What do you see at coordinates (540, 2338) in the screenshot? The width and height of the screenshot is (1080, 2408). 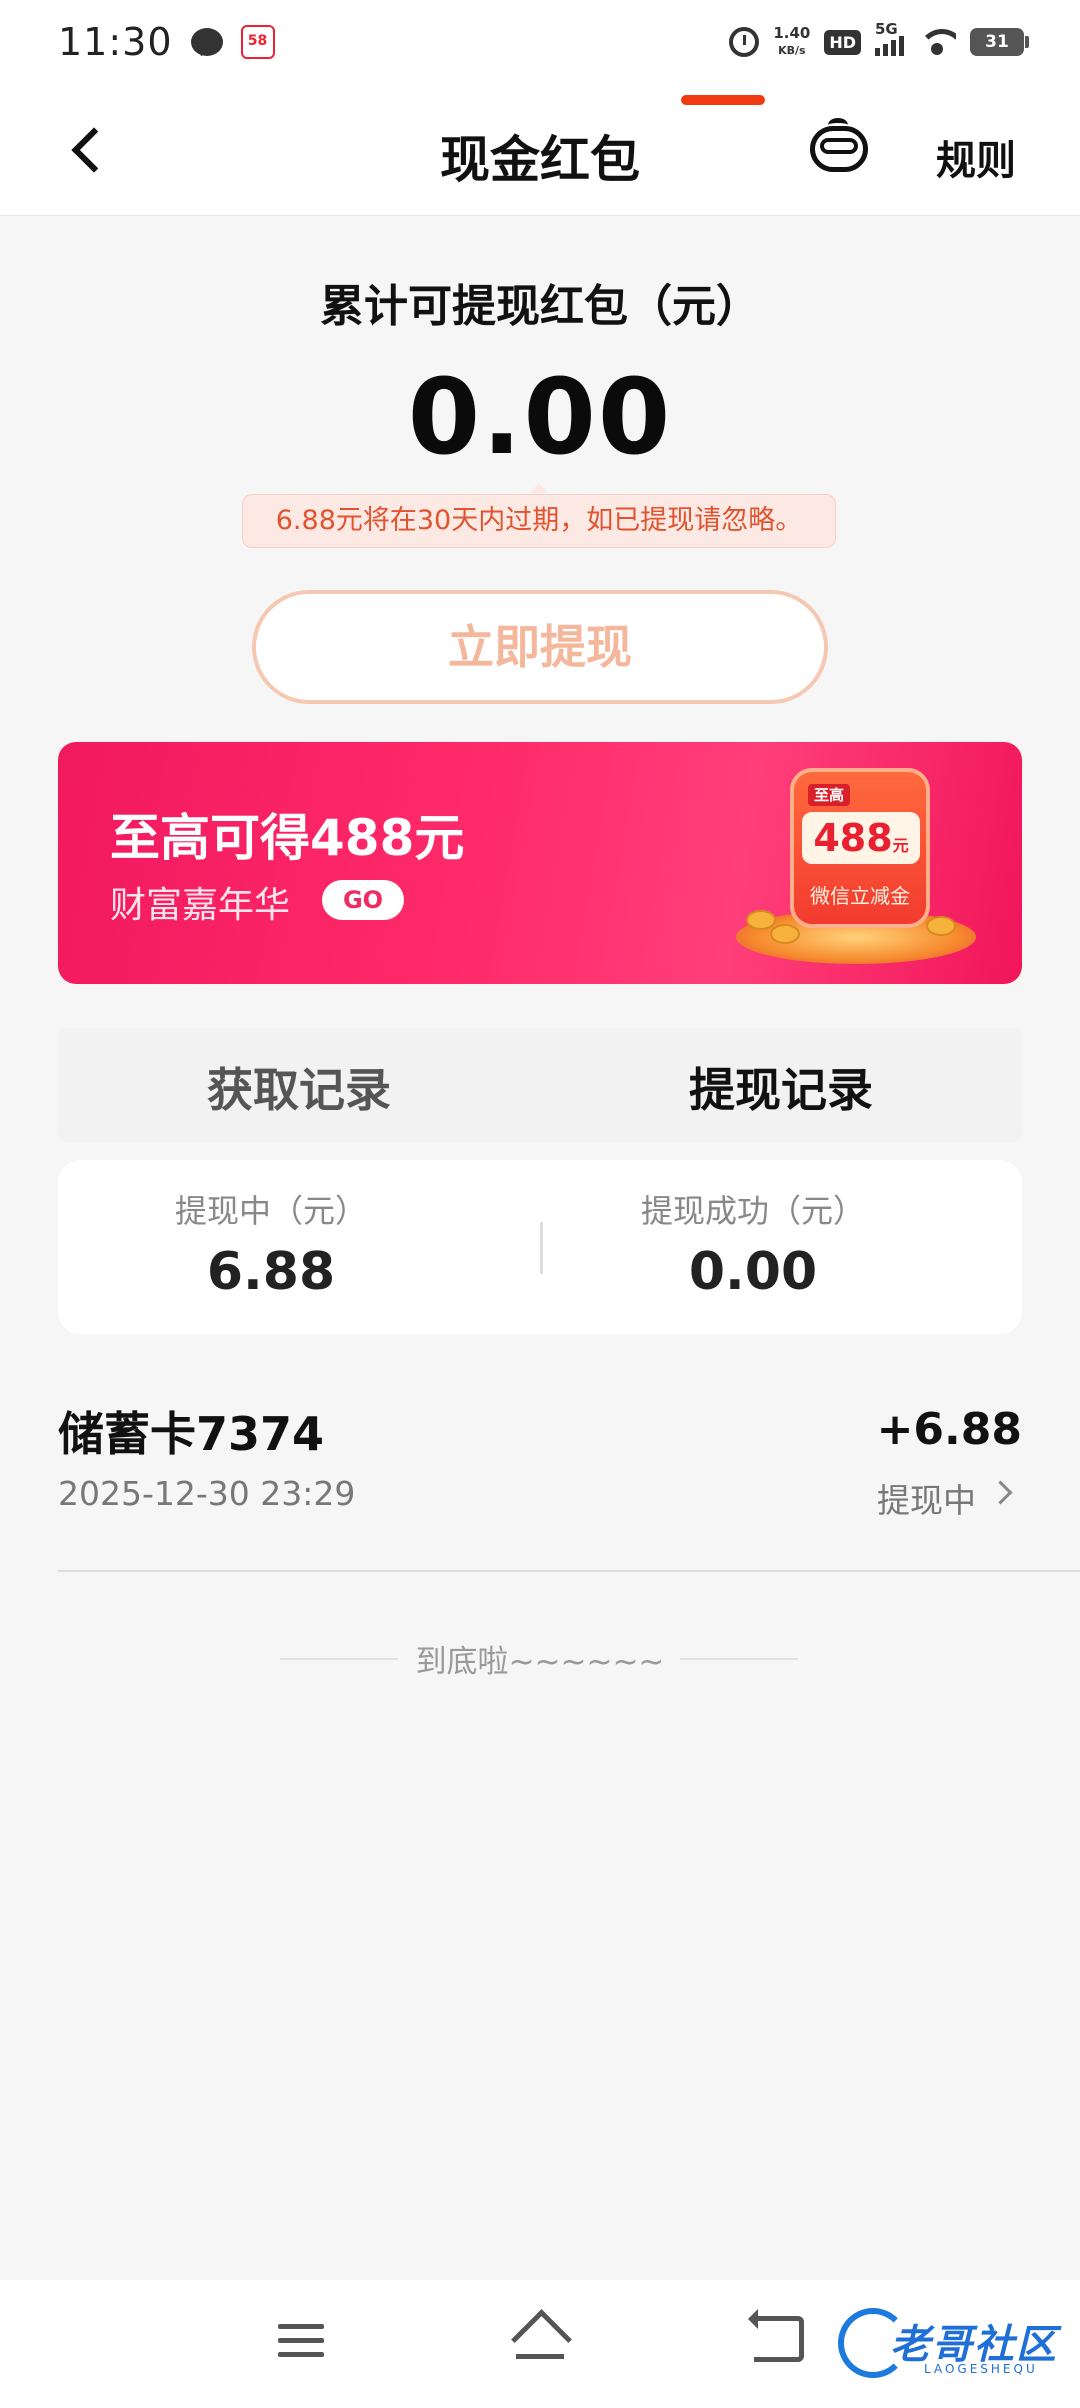 I see `home-icon` at bounding box center [540, 2338].